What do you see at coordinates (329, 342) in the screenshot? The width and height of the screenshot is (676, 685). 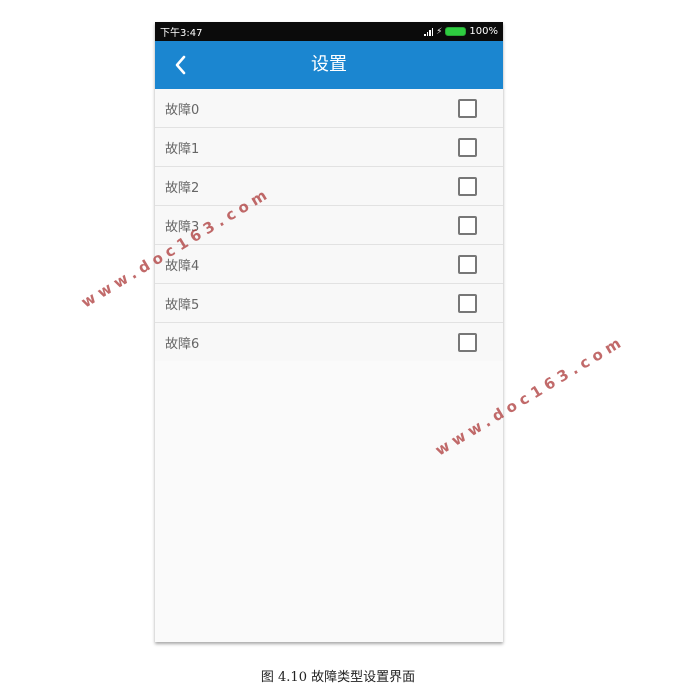 I see `list-item: 故障6` at bounding box center [329, 342].